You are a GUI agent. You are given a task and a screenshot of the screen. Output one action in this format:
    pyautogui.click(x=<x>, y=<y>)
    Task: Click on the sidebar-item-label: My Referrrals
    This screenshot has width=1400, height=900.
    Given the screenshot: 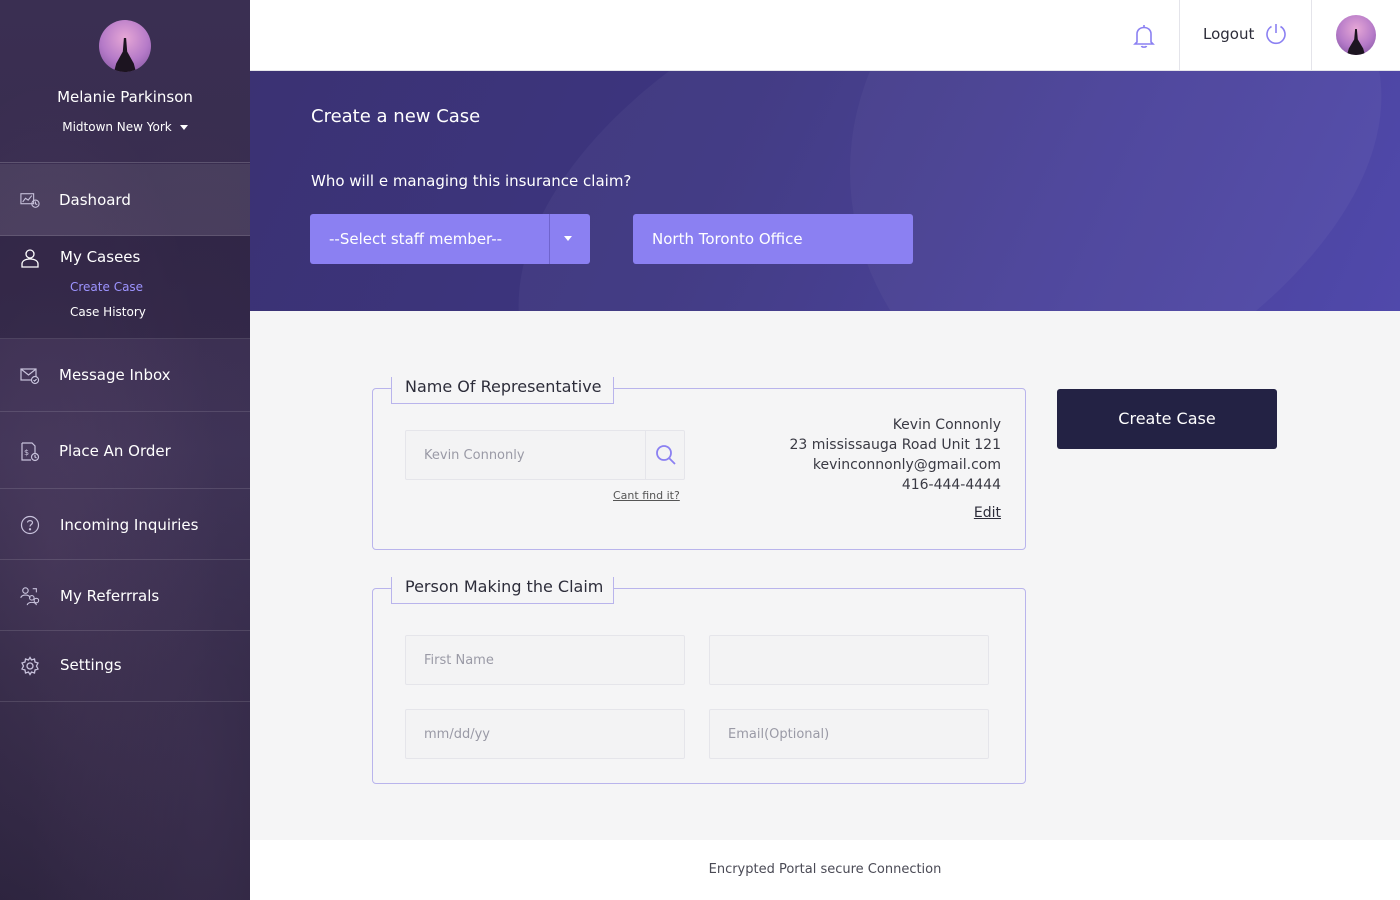 What is the action you would take?
    pyautogui.click(x=110, y=596)
    